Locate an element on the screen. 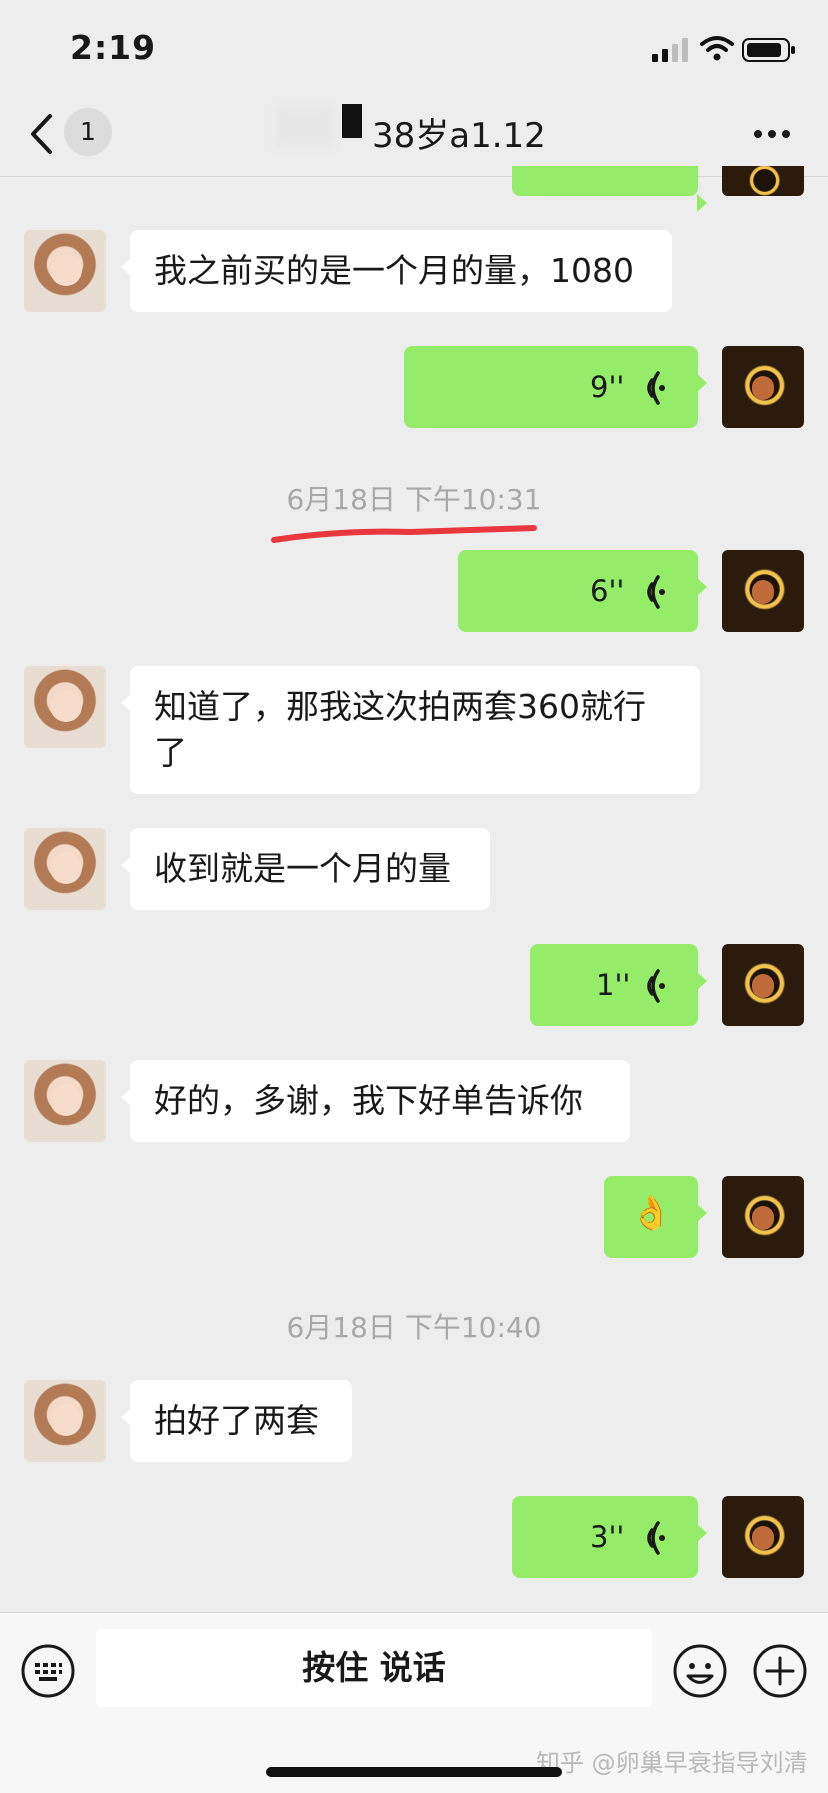 The width and height of the screenshot is (828, 1793). incoming-text-bubble: 收到就是一个月的量 is located at coordinates (305, 869).